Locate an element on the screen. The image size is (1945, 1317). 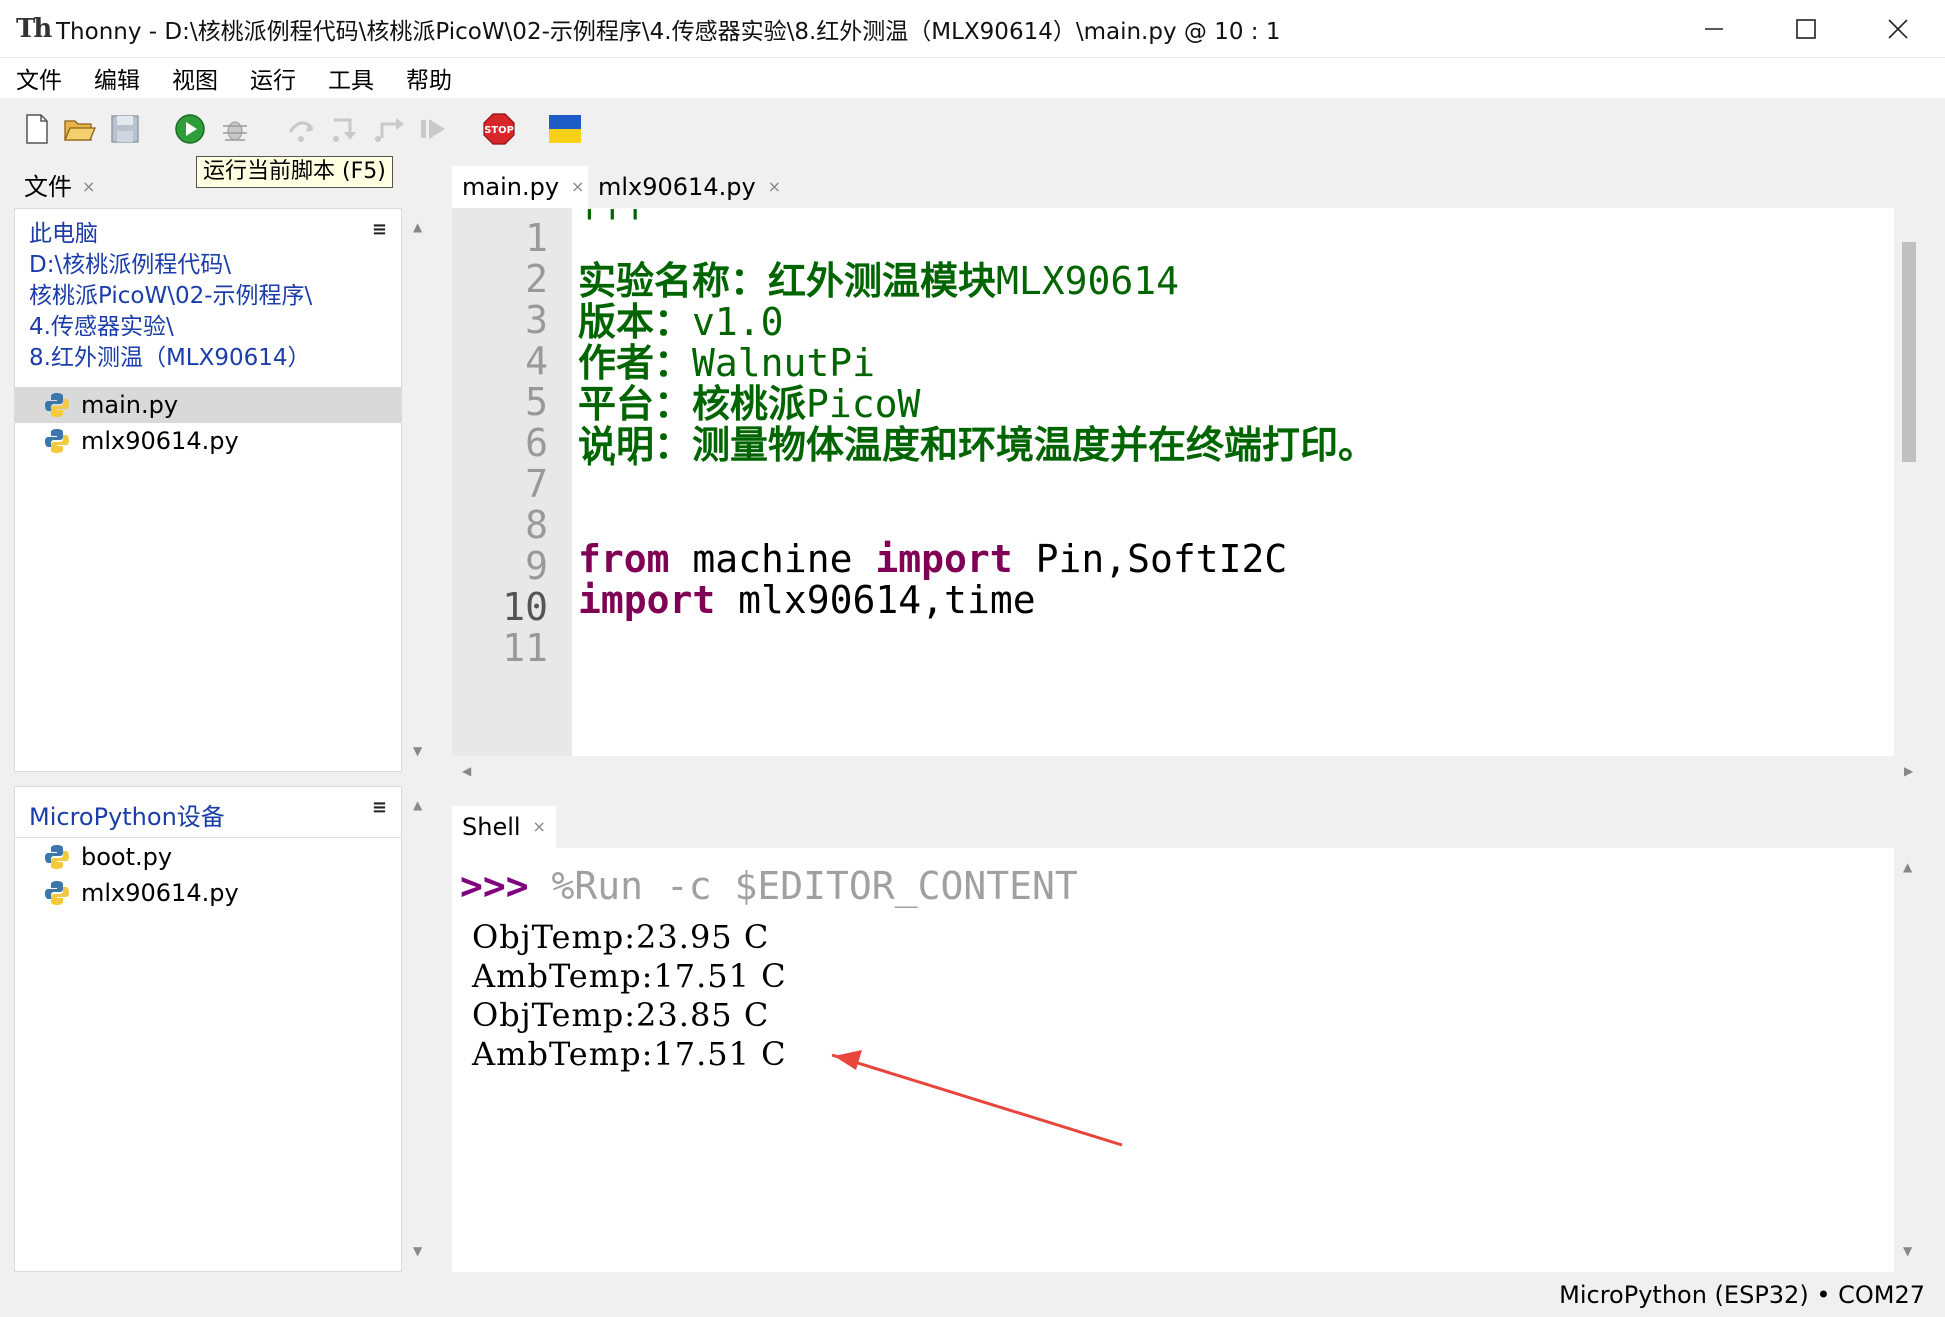
line-number-gutter: 1 2 3 4 5 6 7 8 9 10 11 is located at coordinates (512, 482).